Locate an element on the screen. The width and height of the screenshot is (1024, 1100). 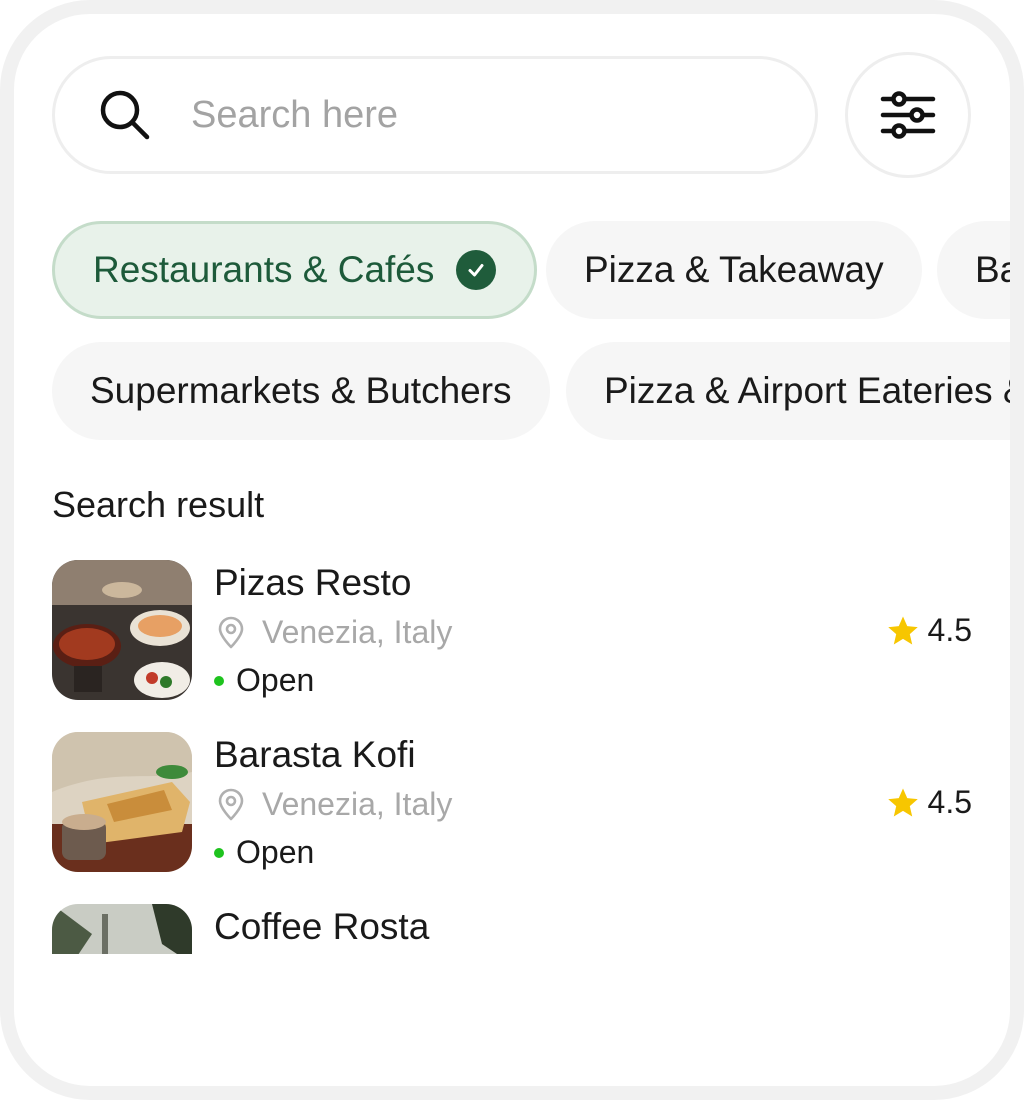
sliders-icon is located at coordinates (908, 115).